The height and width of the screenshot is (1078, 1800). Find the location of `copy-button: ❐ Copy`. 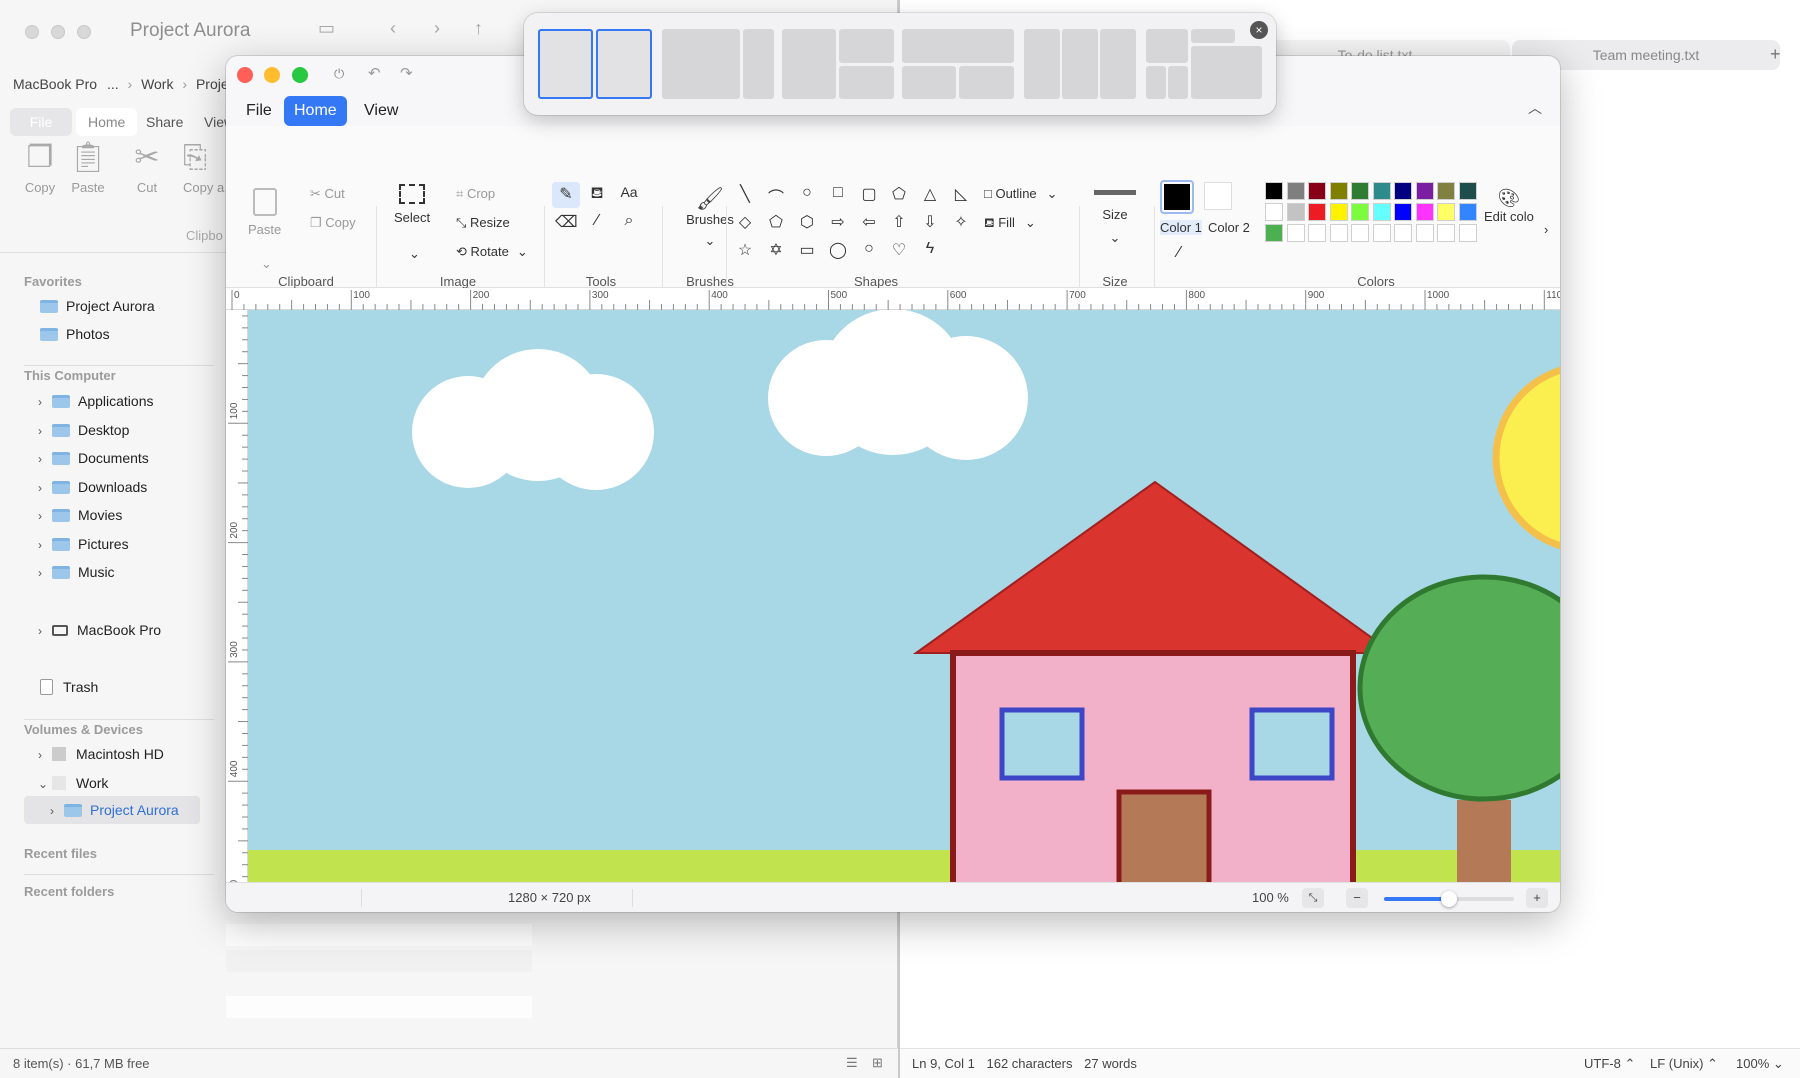

copy-button: ❐ Copy is located at coordinates (333, 223).